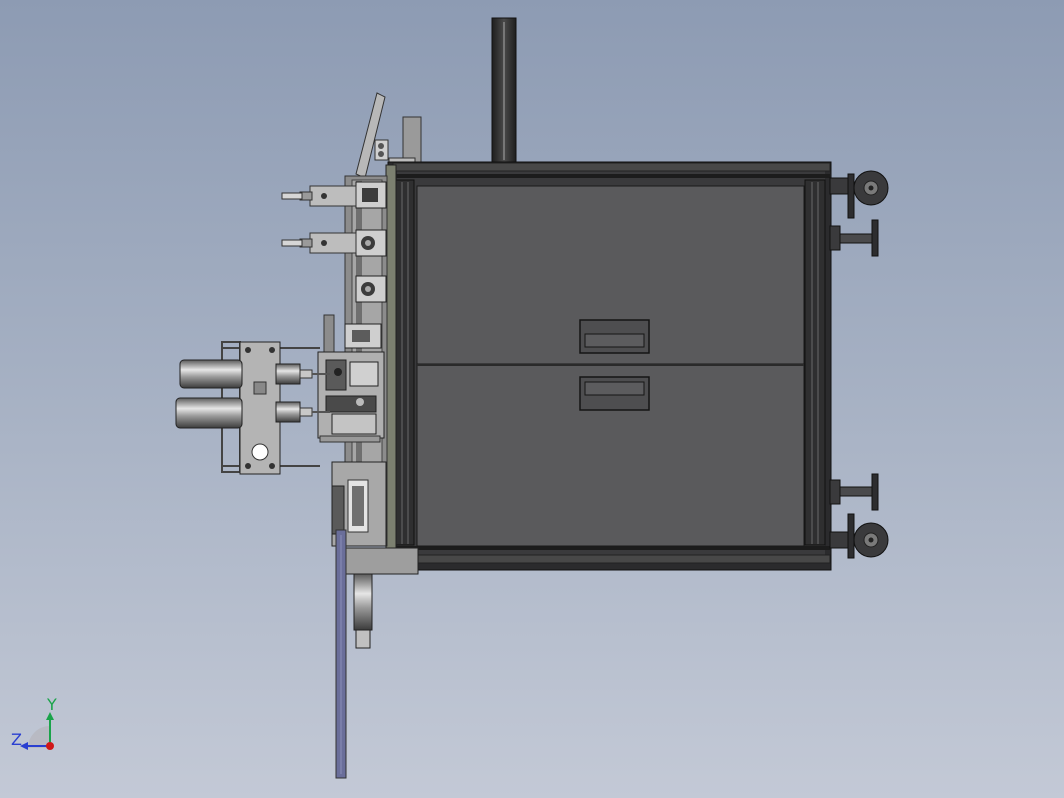  What do you see at coordinates (51, 704) in the screenshot?
I see `triad-y-label: Y` at bounding box center [51, 704].